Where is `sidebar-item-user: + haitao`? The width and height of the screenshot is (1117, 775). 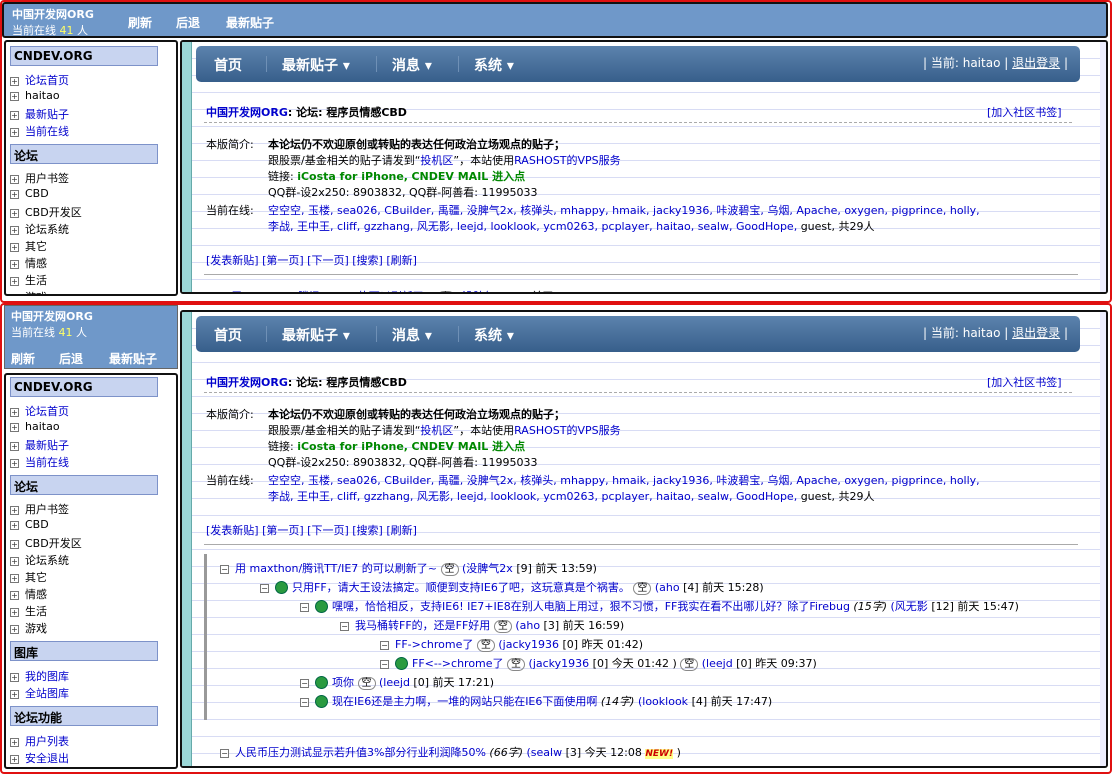 sidebar-item-user: + haitao is located at coordinates (35, 96).